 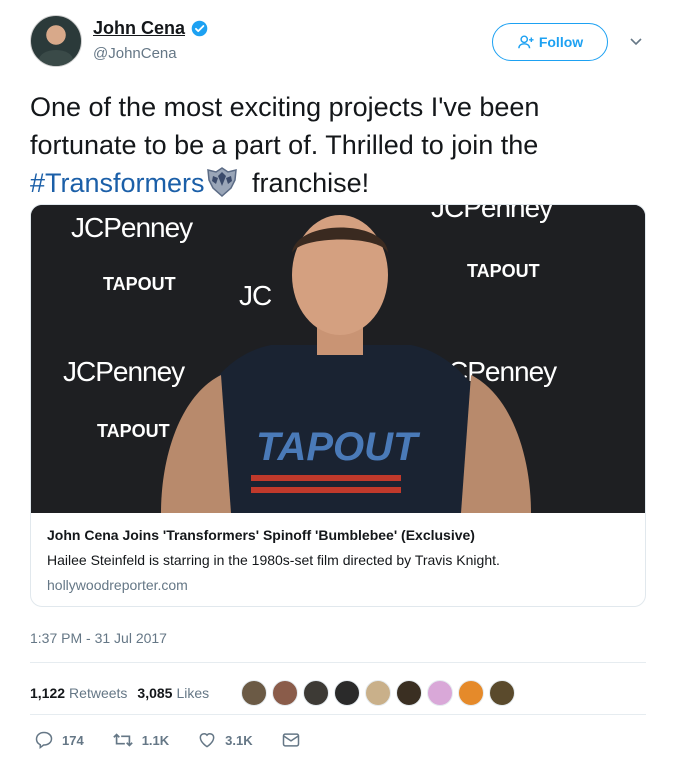 I want to click on jcpenney-logo-text: JC, so click(x=255, y=295).